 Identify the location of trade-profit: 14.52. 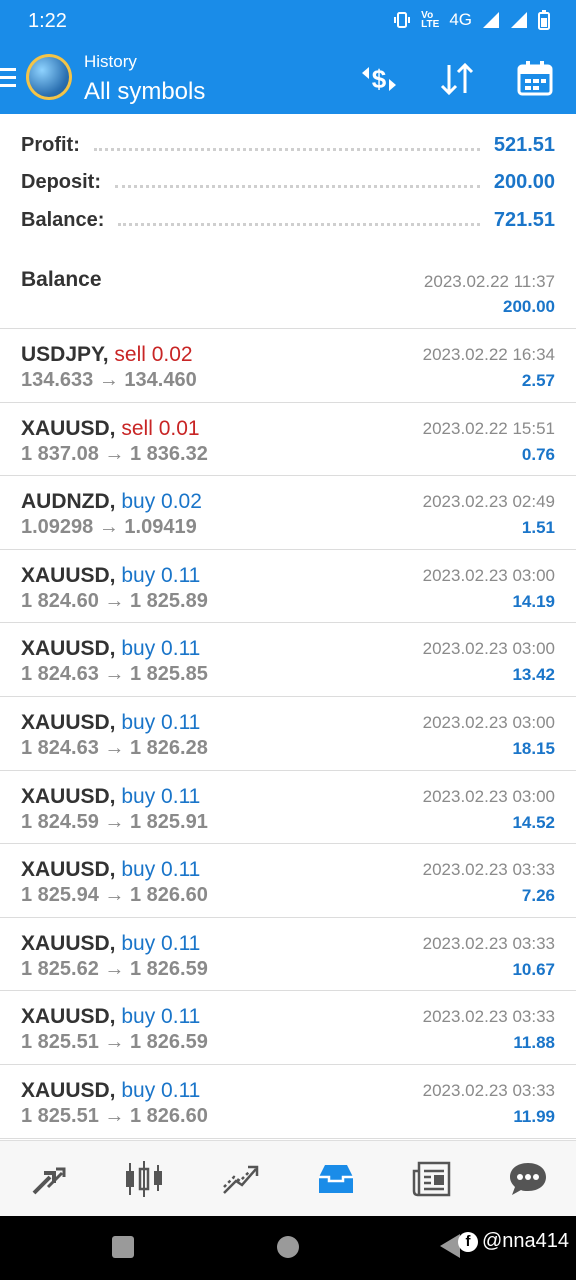
(533, 822).